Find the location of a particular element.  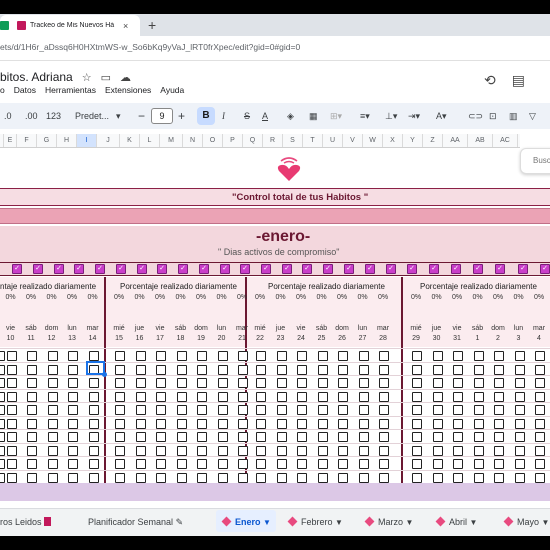

filter-icon: ▽ is located at coordinates (532, 116).